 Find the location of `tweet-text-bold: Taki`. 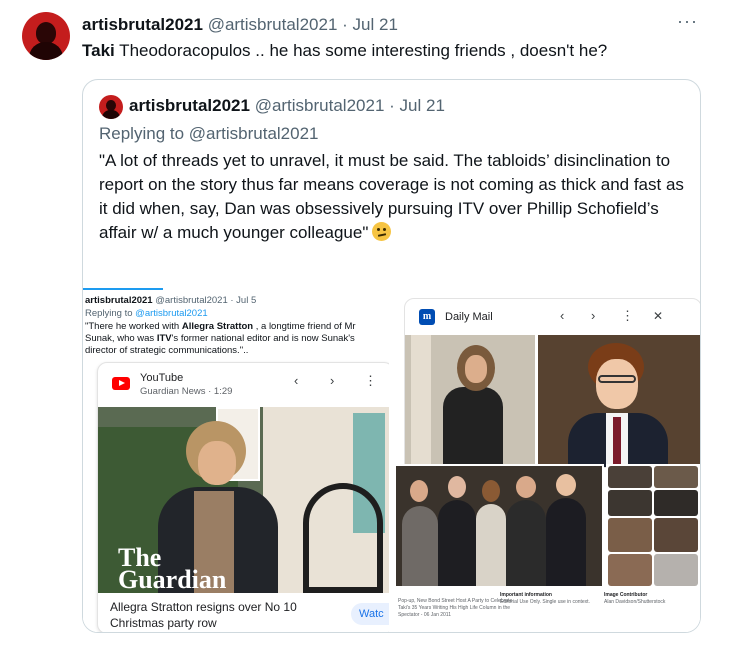

tweet-text-bold: Taki is located at coordinates (98, 50).